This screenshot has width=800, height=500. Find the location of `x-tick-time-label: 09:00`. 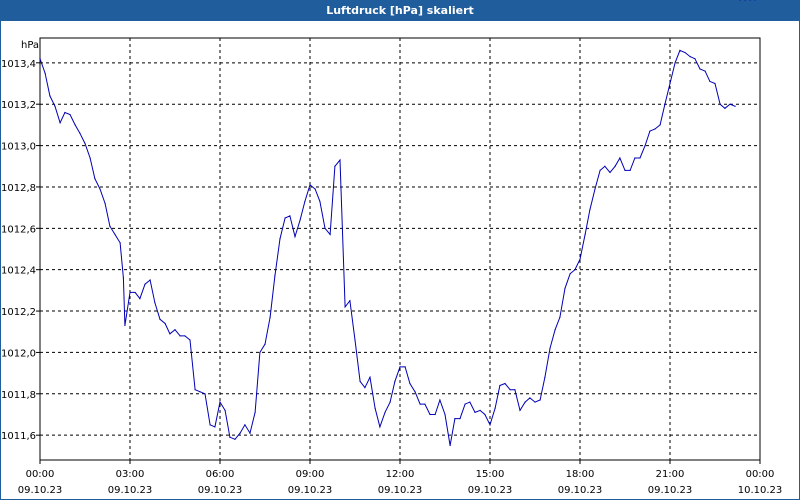

x-tick-time-label: 09:00 is located at coordinates (310, 474).